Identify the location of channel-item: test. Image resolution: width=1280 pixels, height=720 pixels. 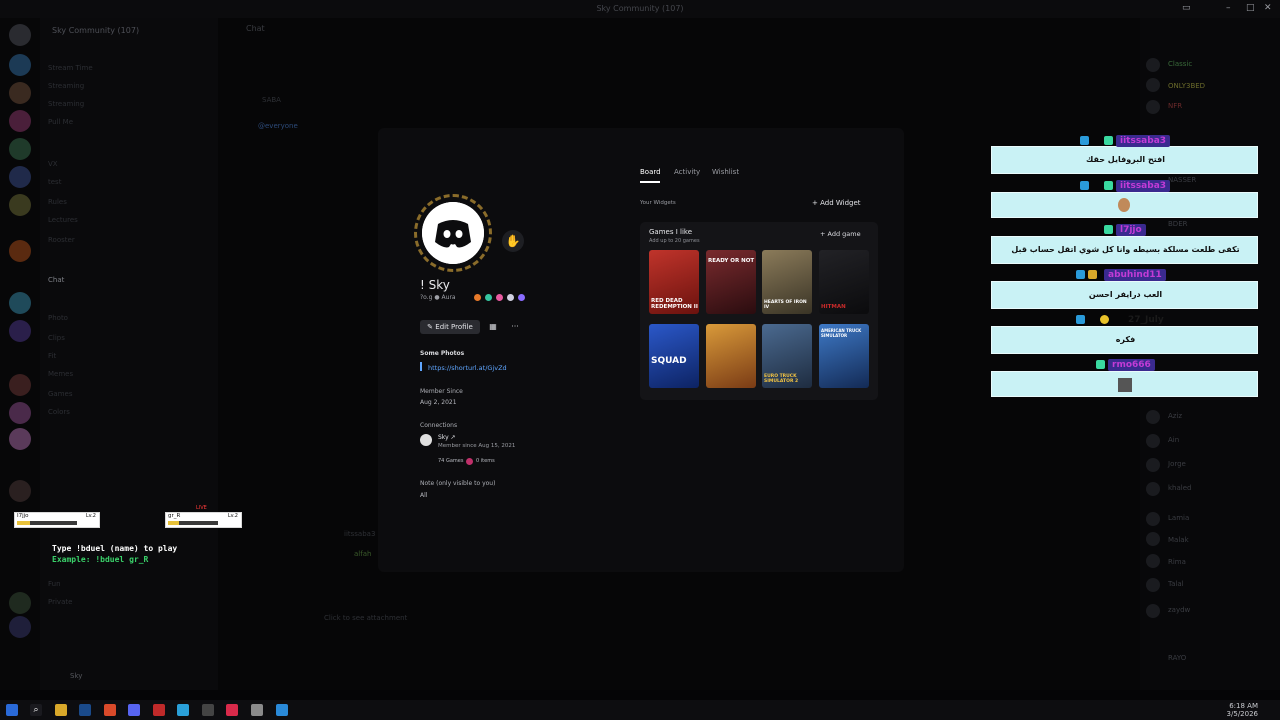
(54, 182).